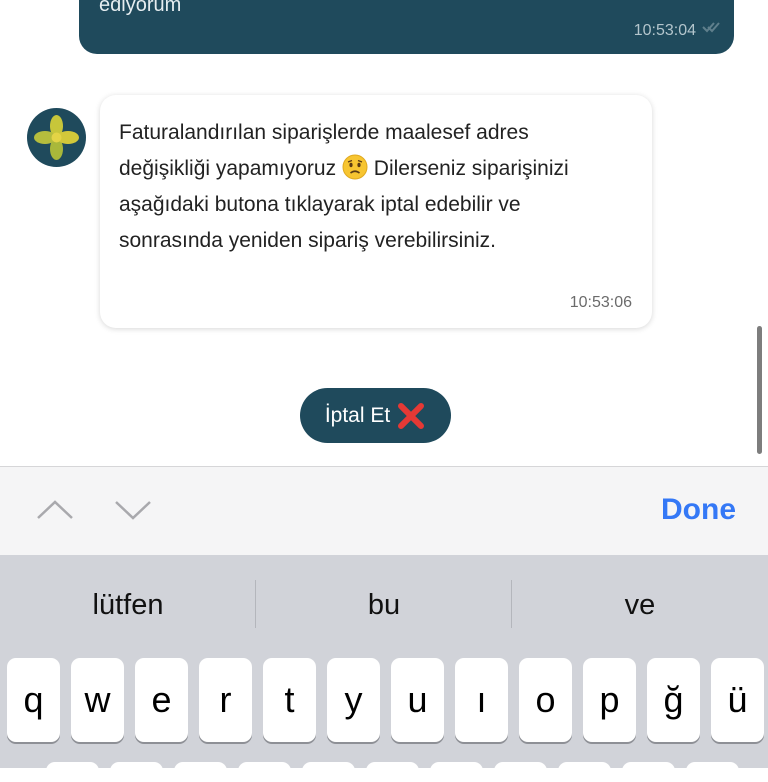 Image resolution: width=768 pixels, height=782 pixels. What do you see at coordinates (759, 390) in the screenshot?
I see `chat-scrollbar` at bounding box center [759, 390].